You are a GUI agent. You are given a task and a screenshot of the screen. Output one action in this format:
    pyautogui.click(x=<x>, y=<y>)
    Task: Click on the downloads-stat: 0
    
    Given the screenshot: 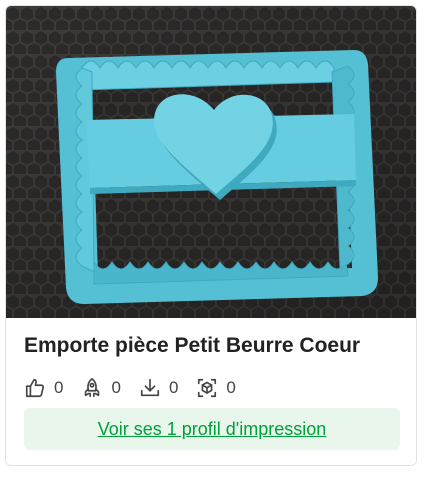 What is the action you would take?
    pyautogui.click(x=158, y=388)
    